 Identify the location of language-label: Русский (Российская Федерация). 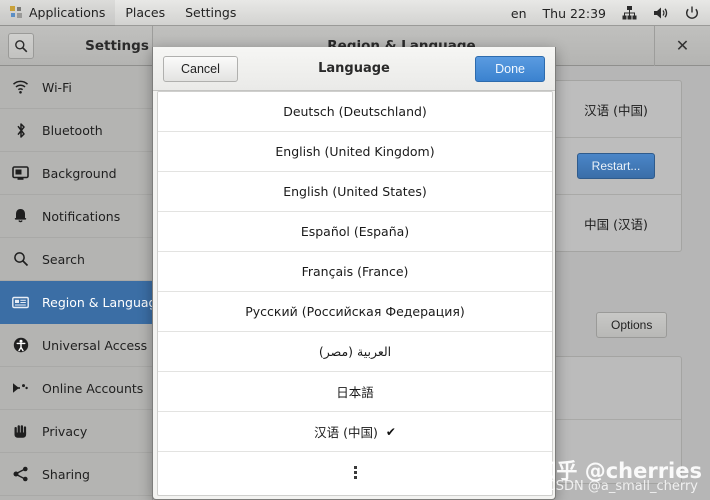
(355, 311).